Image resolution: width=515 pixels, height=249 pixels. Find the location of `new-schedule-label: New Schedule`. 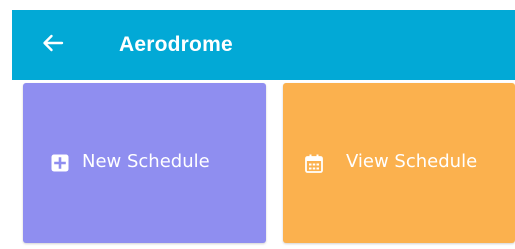

new-schedule-label: New Schedule is located at coordinates (146, 161).